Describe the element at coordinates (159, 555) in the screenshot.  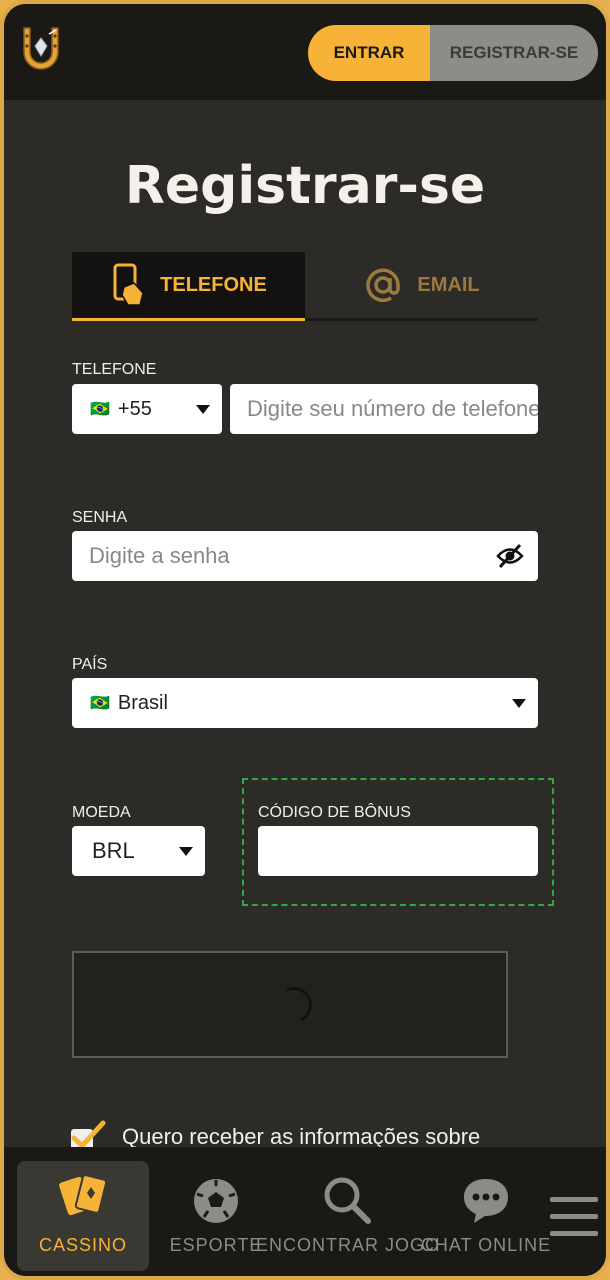
I see `password-placeholder: Digite a senha` at that location.